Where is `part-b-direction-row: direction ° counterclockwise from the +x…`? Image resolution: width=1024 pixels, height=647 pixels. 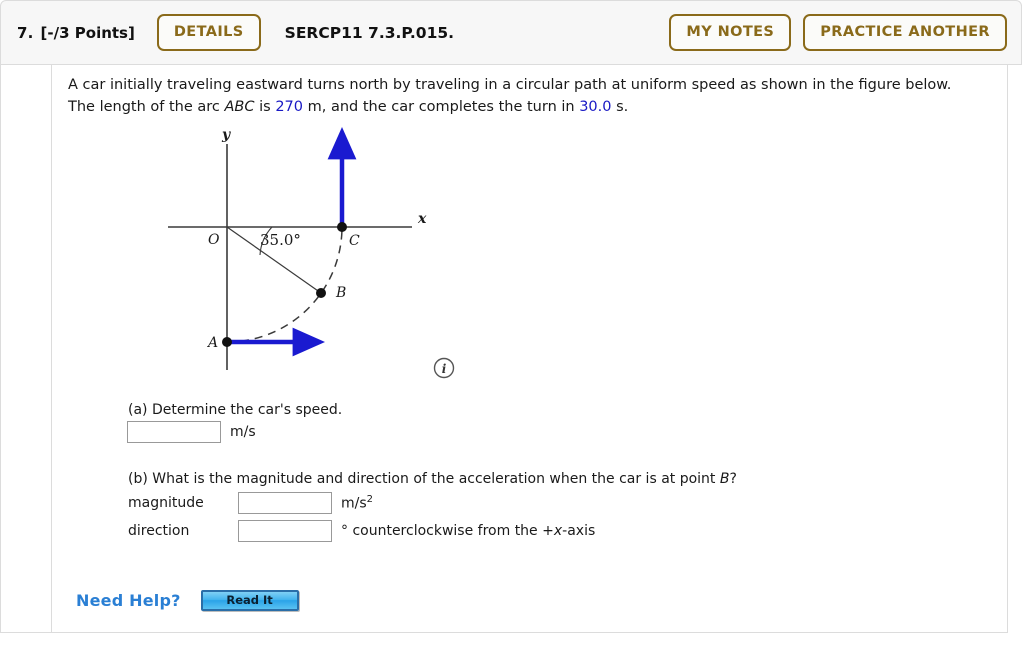
part-b-direction-row: direction ° counterclockwise from the +x… is located at coordinates (361, 531).